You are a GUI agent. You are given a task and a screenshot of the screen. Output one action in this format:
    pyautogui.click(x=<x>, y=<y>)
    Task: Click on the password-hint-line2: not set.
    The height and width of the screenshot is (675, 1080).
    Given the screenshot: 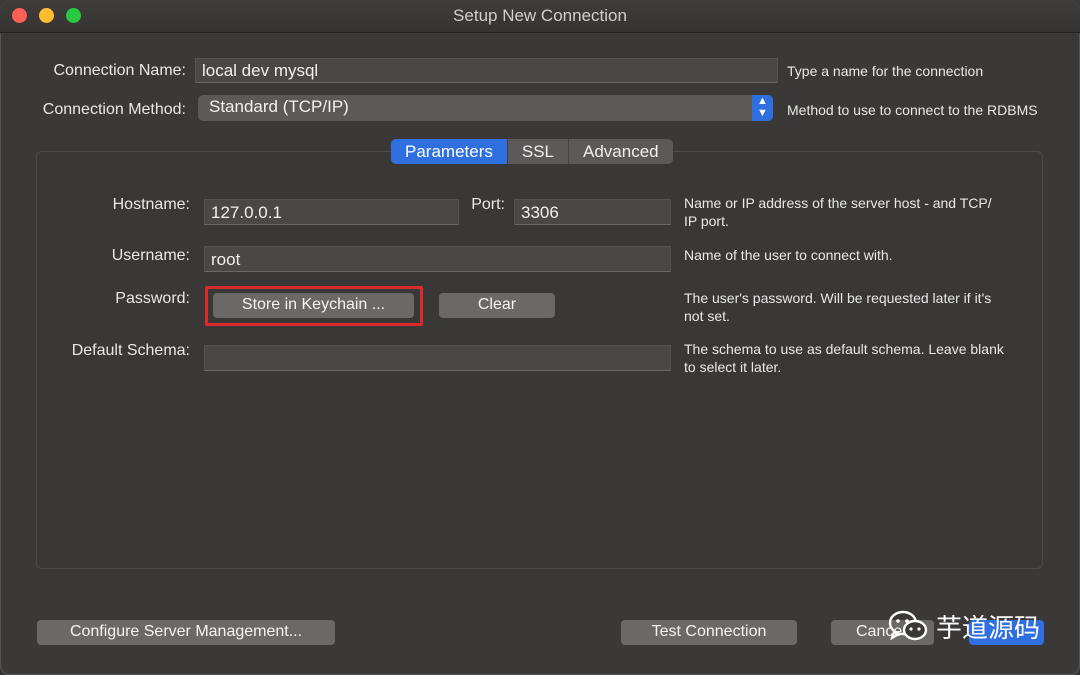 What is the action you would take?
    pyautogui.click(x=707, y=316)
    